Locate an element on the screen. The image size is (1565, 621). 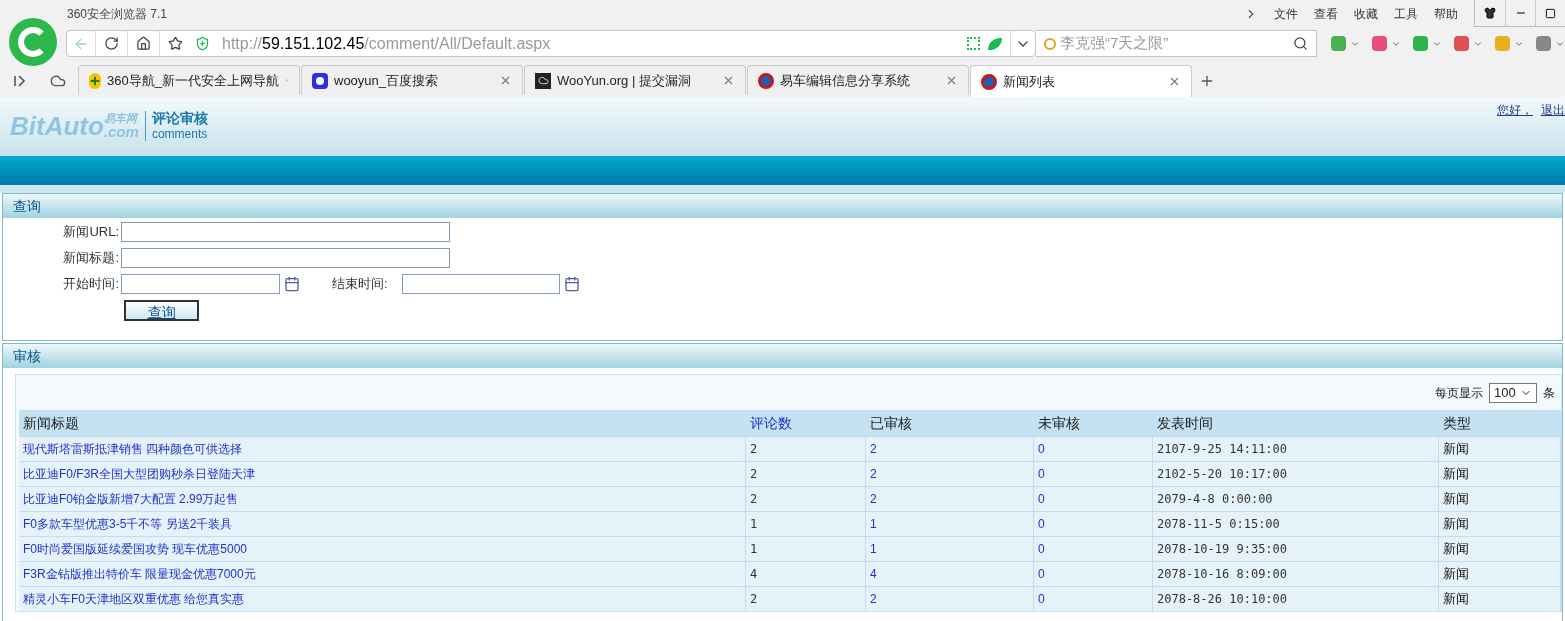
app-subtitle: comments is located at coordinates (179, 135).